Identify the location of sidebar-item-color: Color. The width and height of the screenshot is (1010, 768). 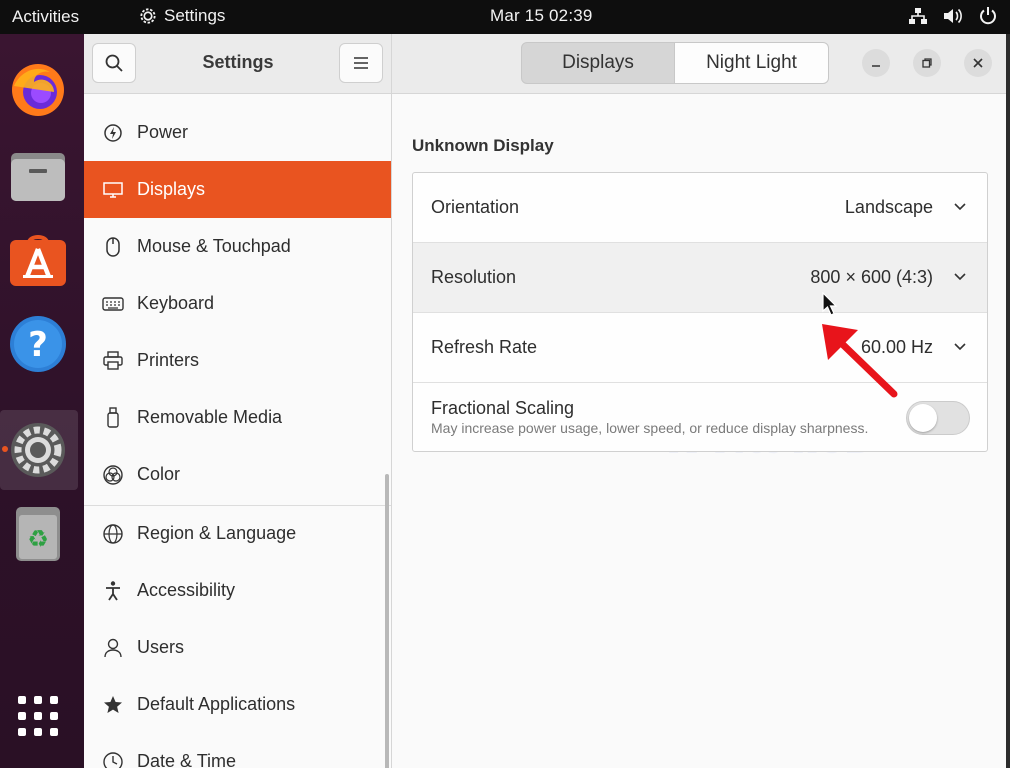
(237, 474).